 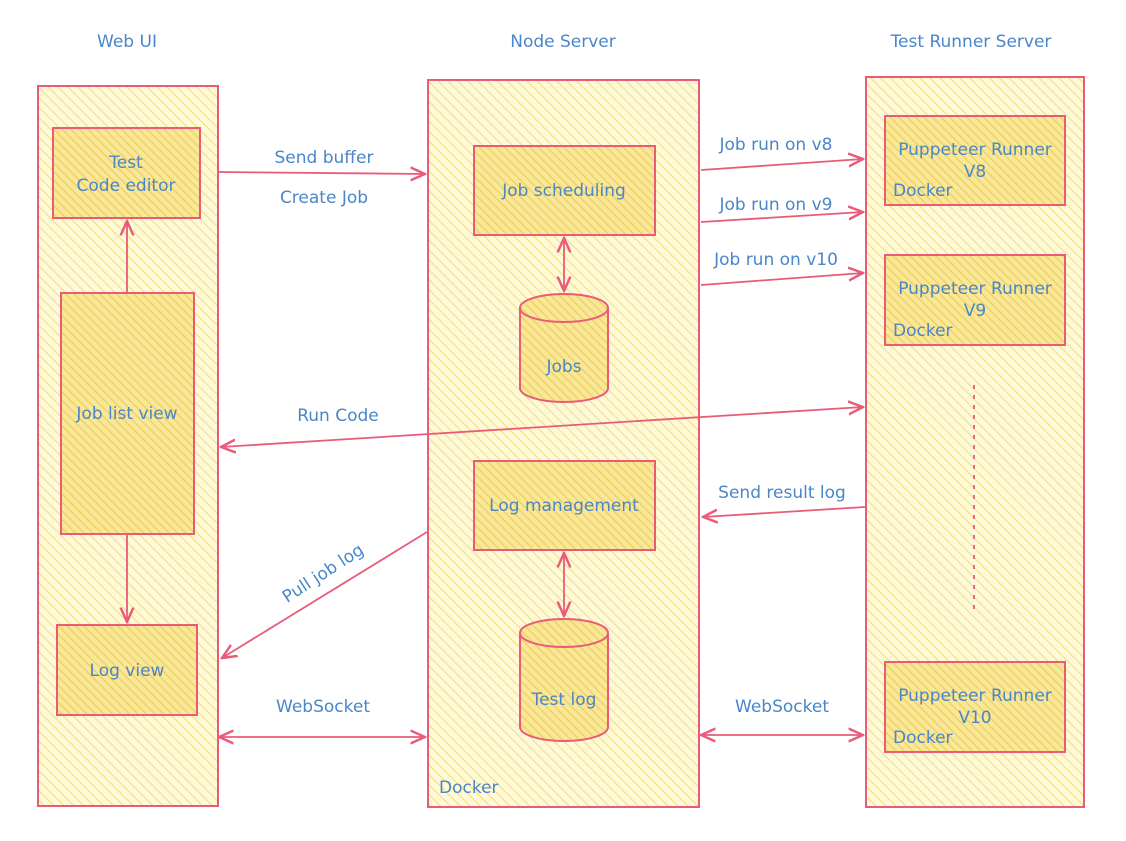 I want to click on send-buffer-label: Send buffer, so click(x=324, y=158).